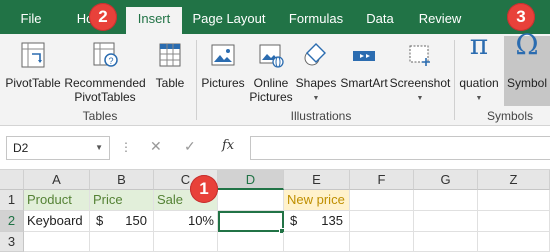  I want to click on equation-dropdown-icon: ▼, so click(479, 98).